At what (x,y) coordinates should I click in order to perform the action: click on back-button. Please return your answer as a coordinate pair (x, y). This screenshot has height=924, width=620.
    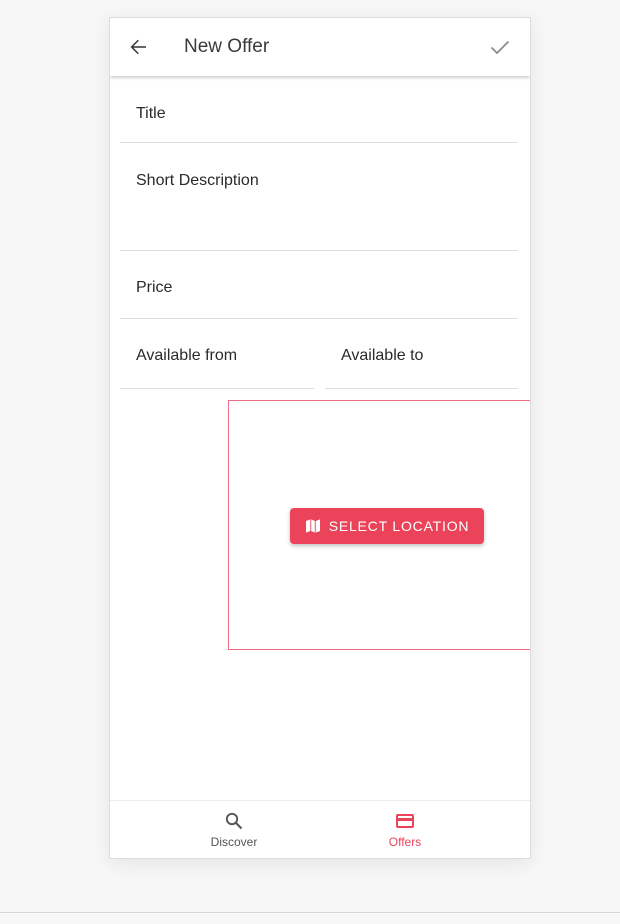
    Looking at the image, I should click on (138, 47).